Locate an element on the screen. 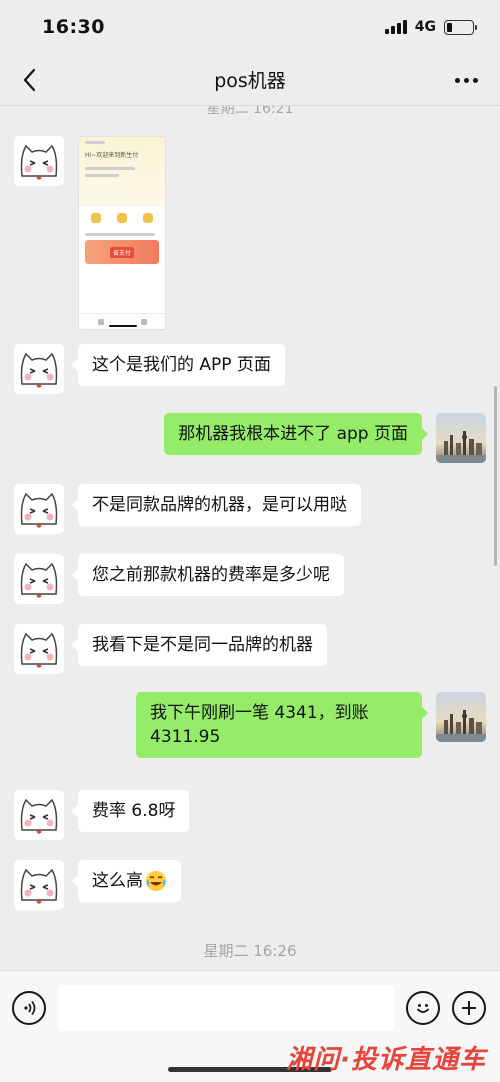 This screenshot has width=500, height=1082. status-time: 16:30 is located at coordinates (73, 27).